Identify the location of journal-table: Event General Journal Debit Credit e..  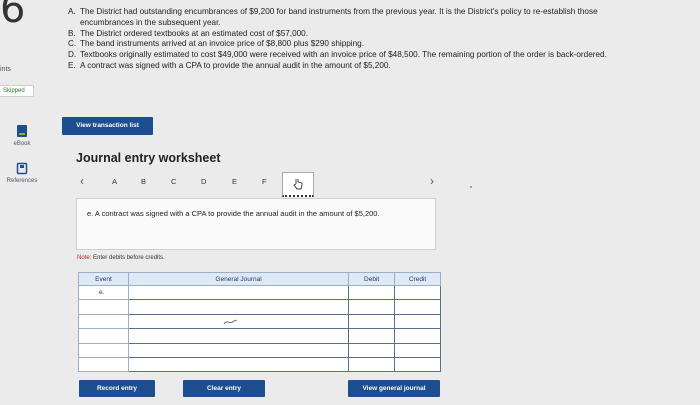
(259, 322).